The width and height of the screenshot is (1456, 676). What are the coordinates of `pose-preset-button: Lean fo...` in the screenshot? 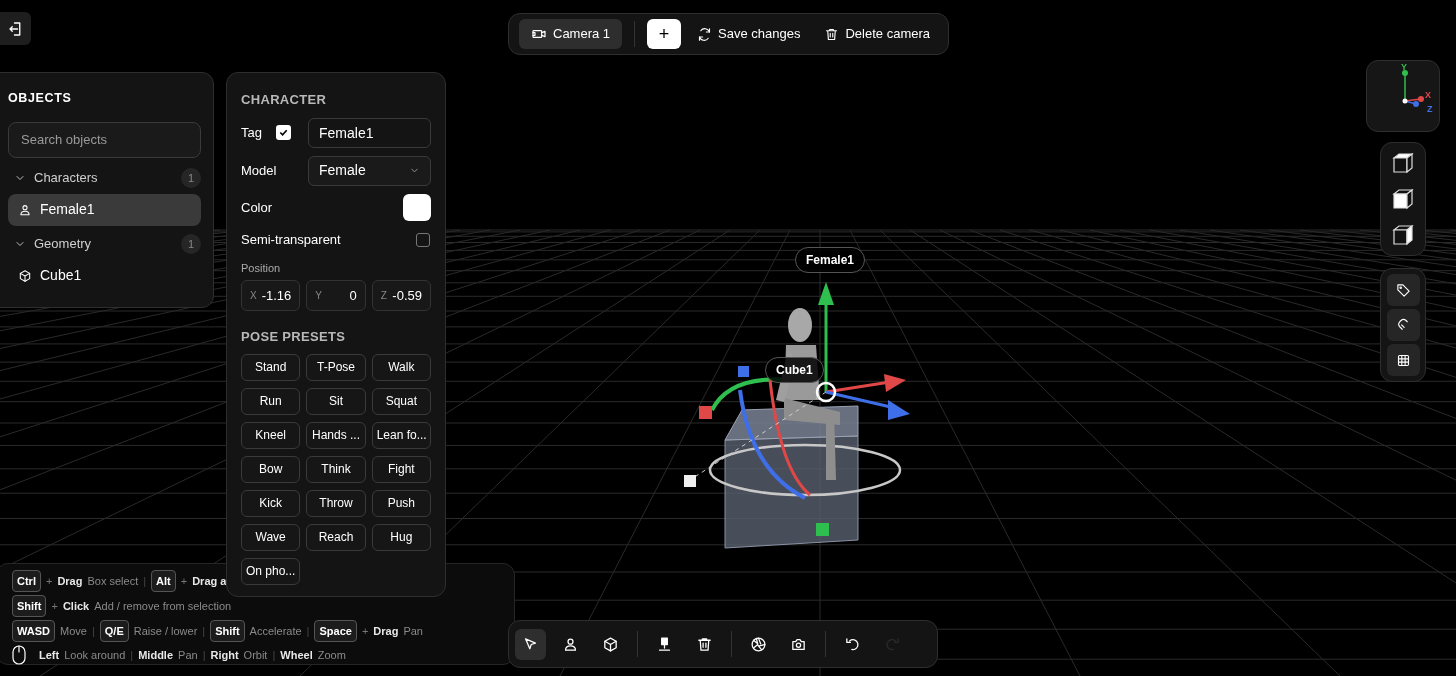 It's located at (401, 435).